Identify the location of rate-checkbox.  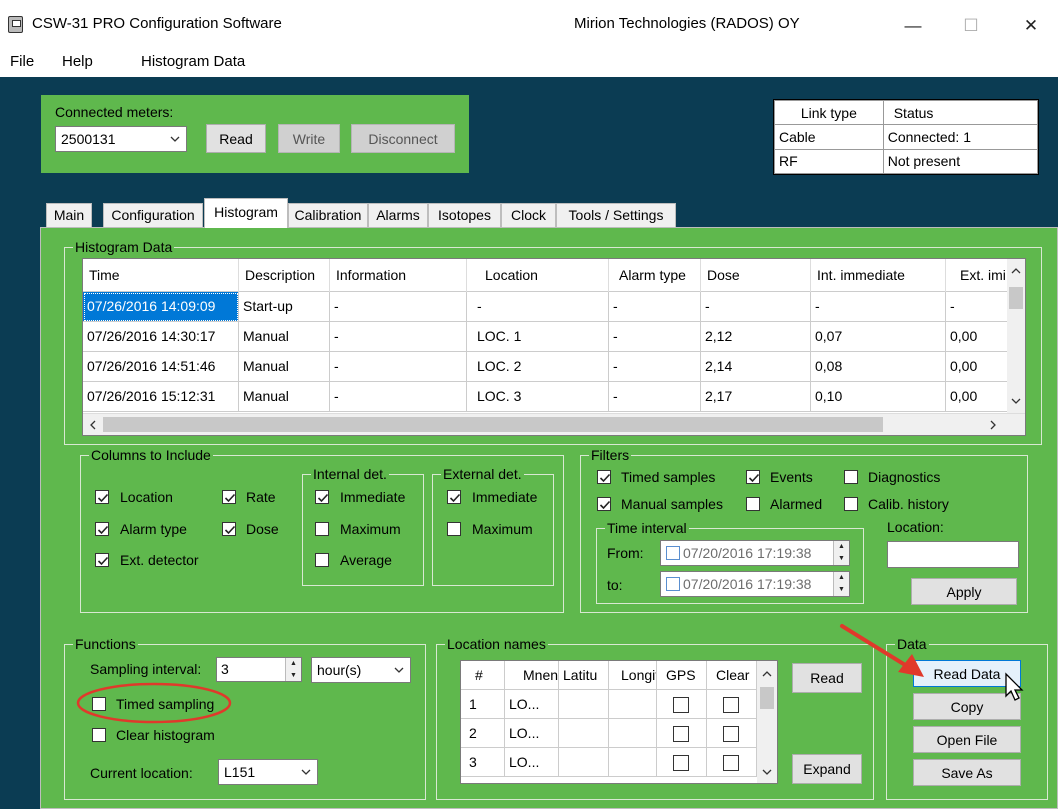
(229, 497).